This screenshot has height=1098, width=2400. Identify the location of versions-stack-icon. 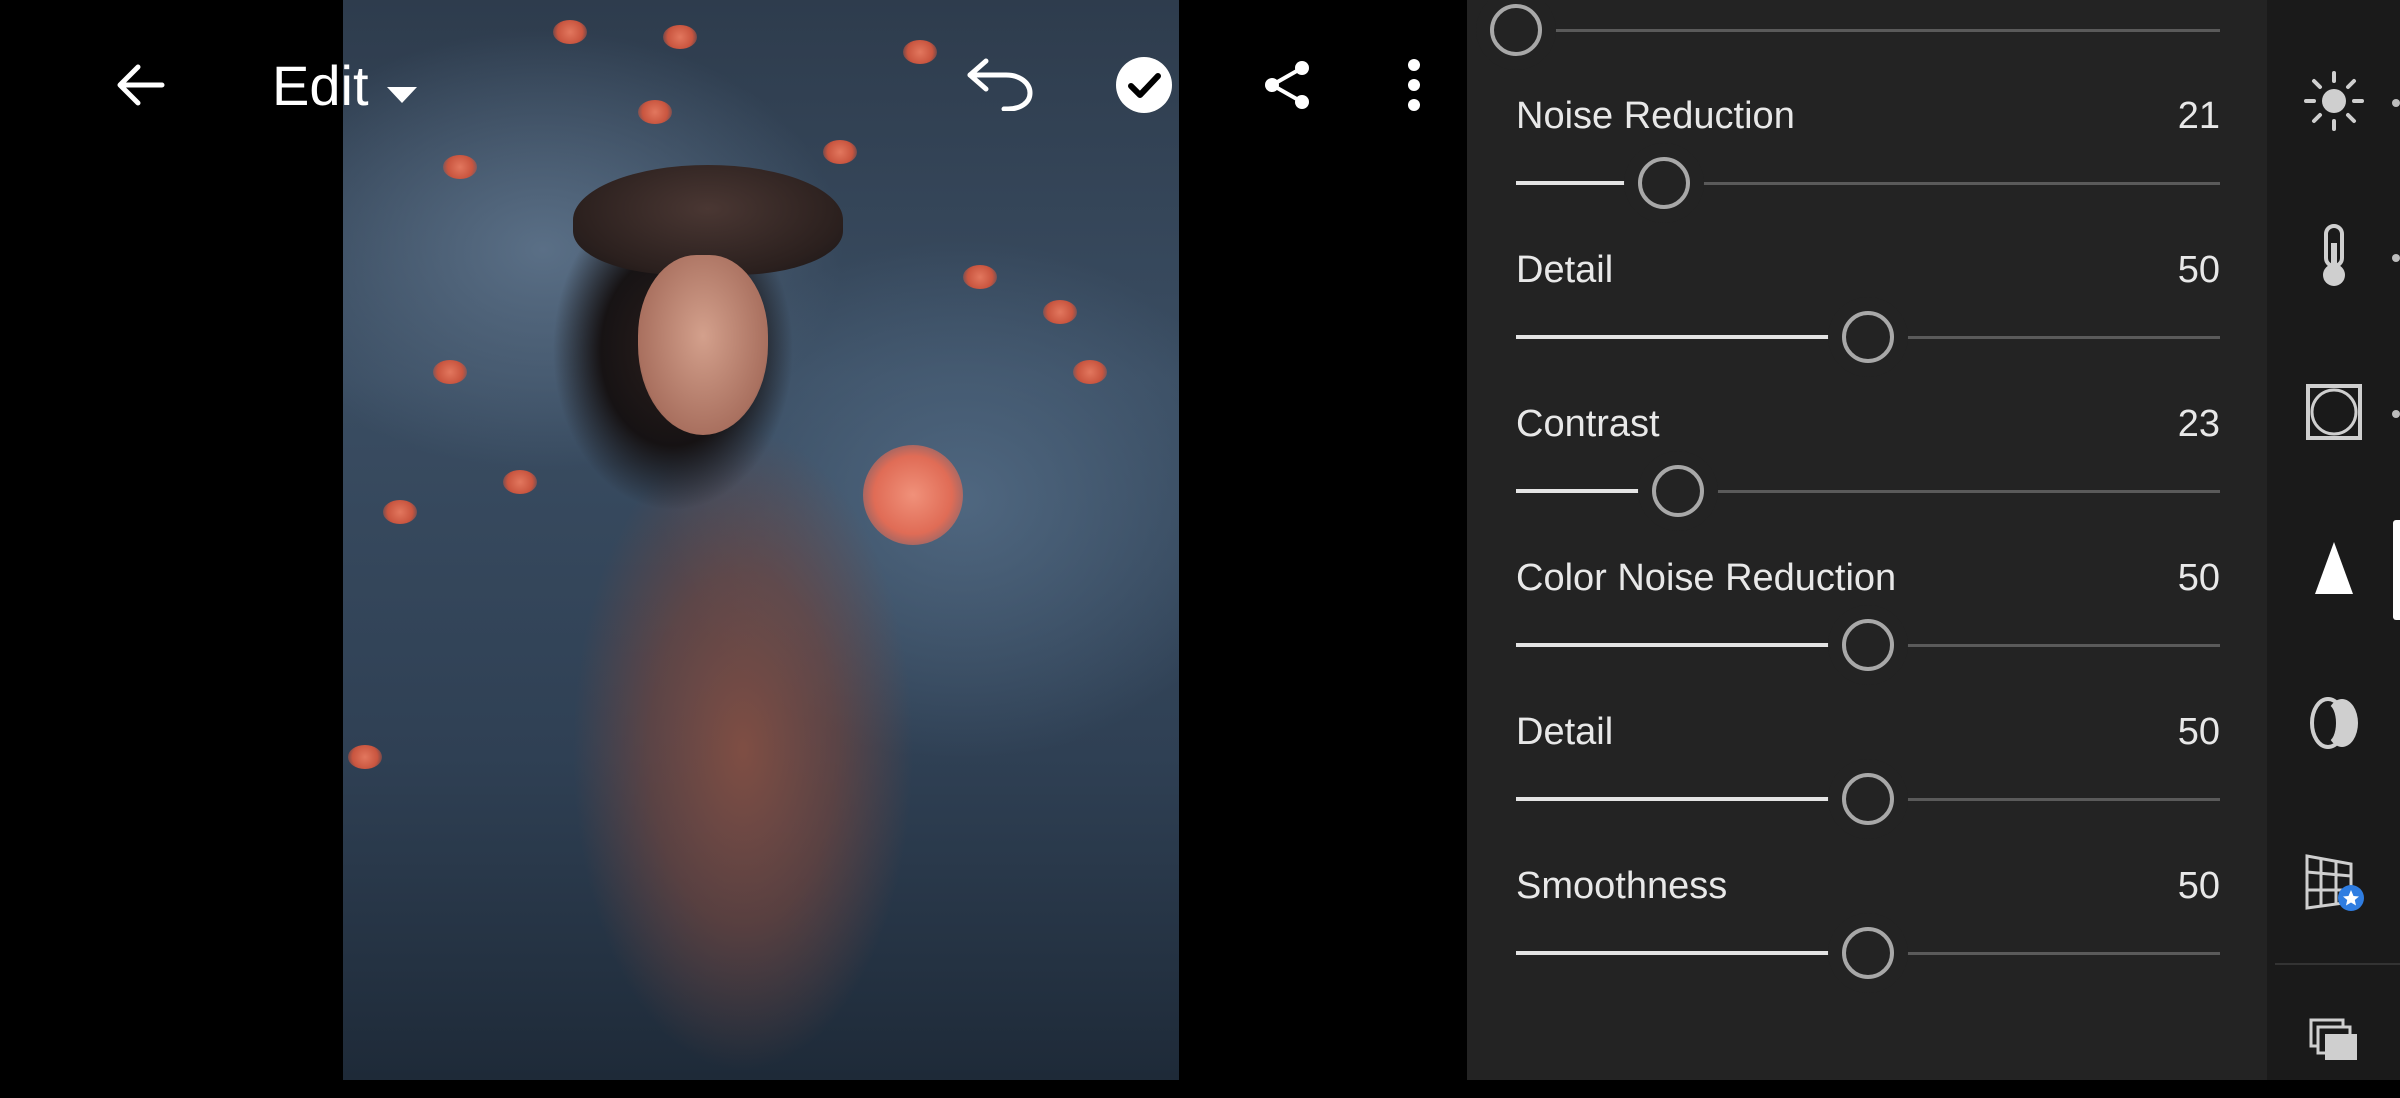
(2334, 1043).